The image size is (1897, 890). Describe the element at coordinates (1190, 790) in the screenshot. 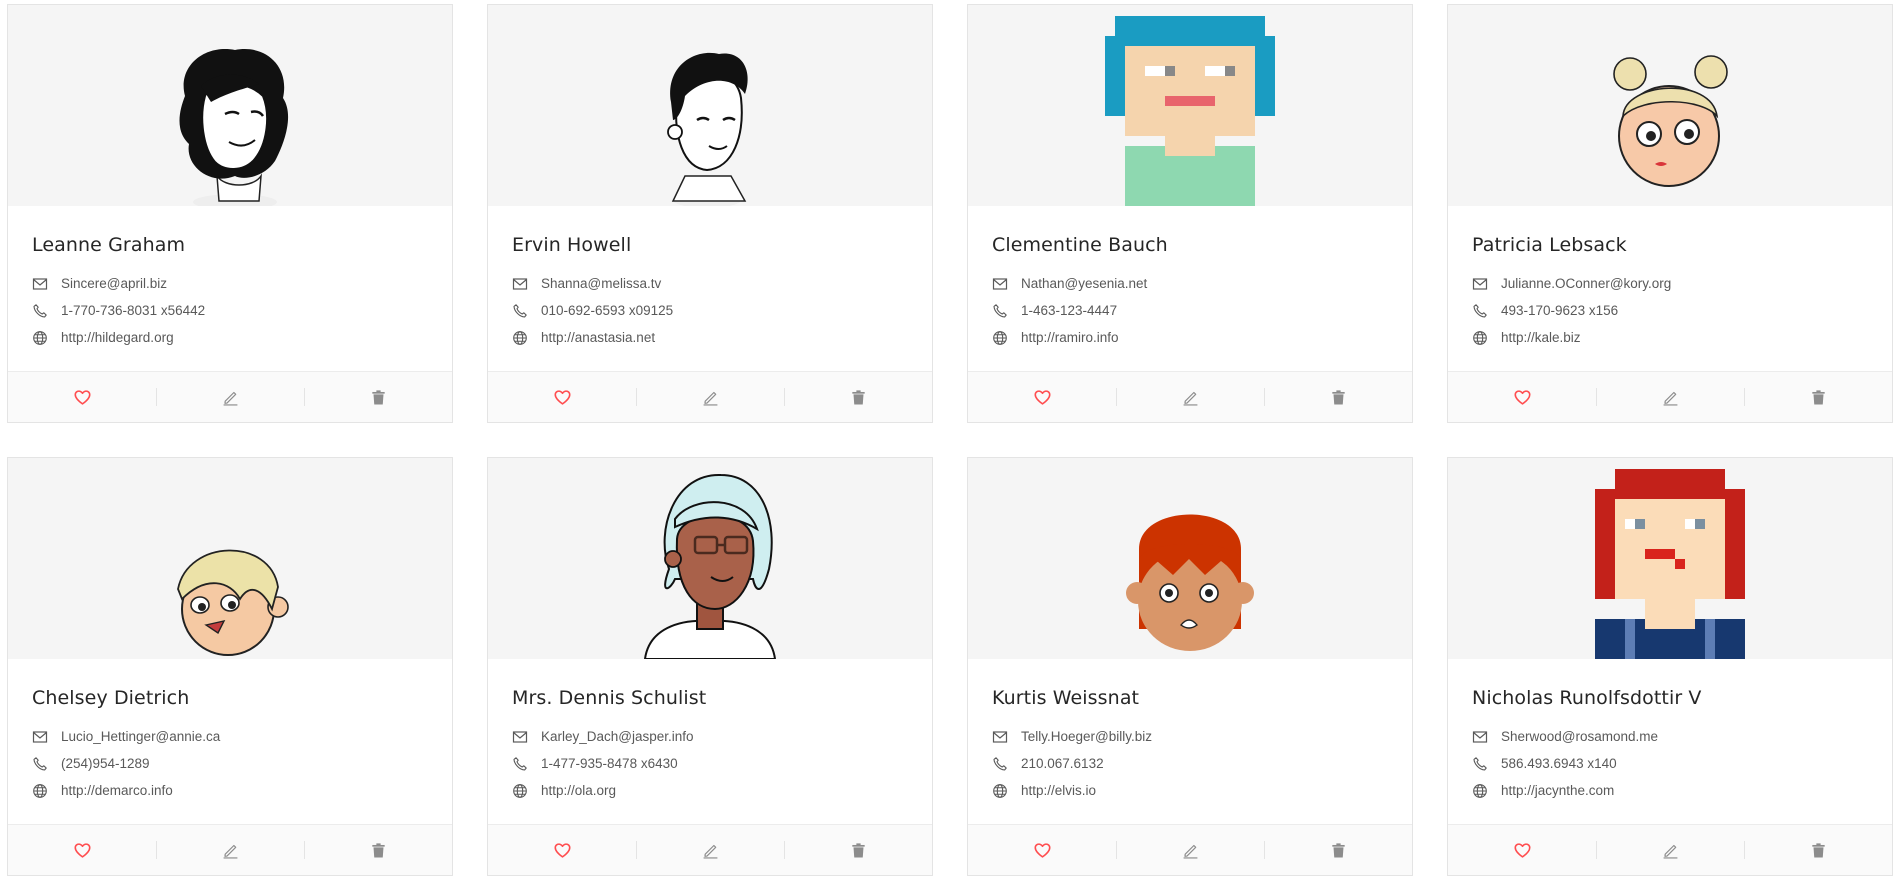

I see `website-row: http://elvis.io` at that location.